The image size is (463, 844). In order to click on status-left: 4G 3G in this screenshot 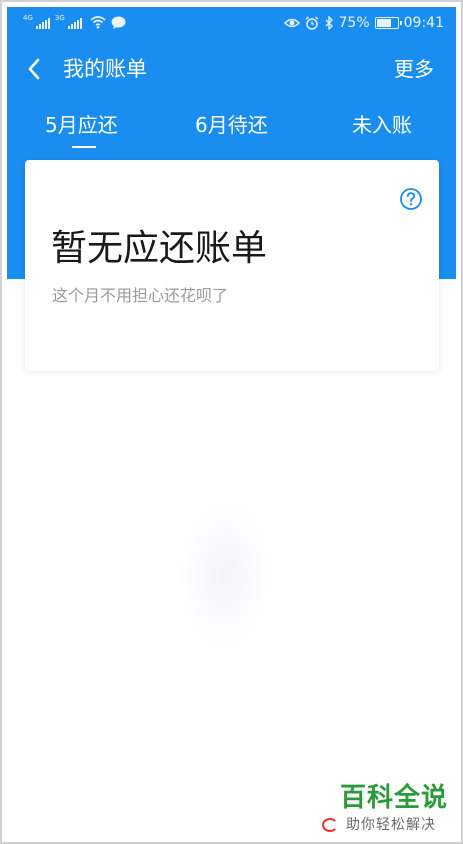, I will do `click(74, 22)`.